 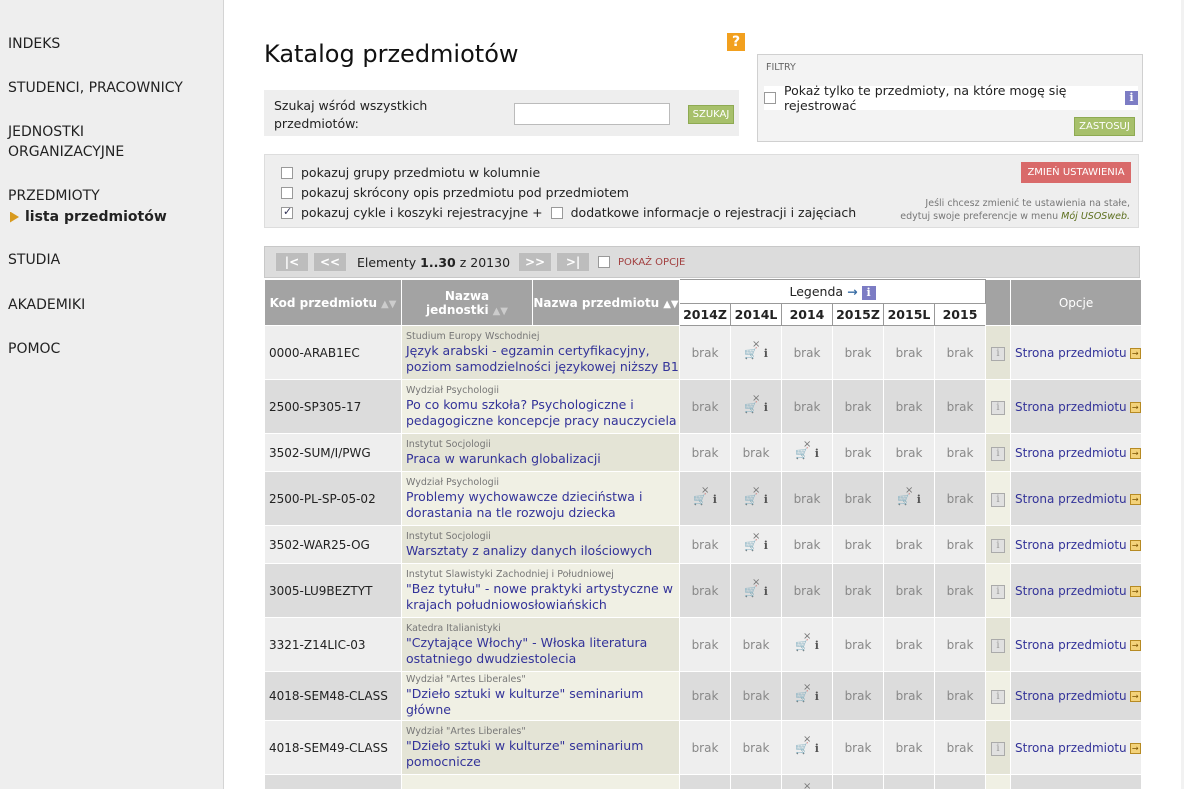 I want to click on my-usosweb-link: Mój USOSweb., so click(x=1095, y=216).